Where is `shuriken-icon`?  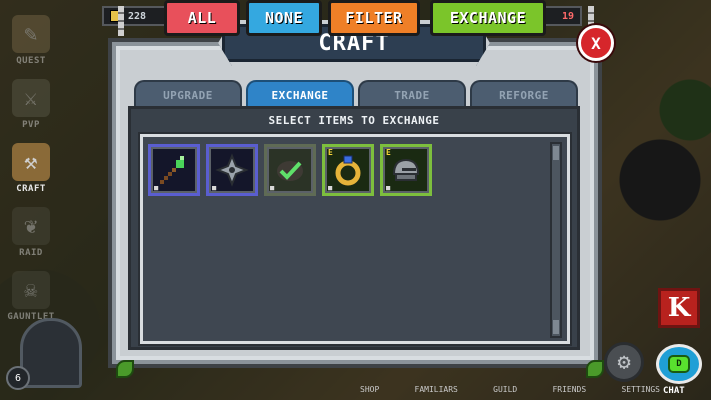 shuriken-icon is located at coordinates (232, 170).